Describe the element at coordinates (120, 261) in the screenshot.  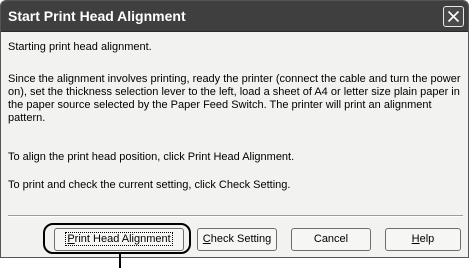
I see `callout-leader-line` at that location.